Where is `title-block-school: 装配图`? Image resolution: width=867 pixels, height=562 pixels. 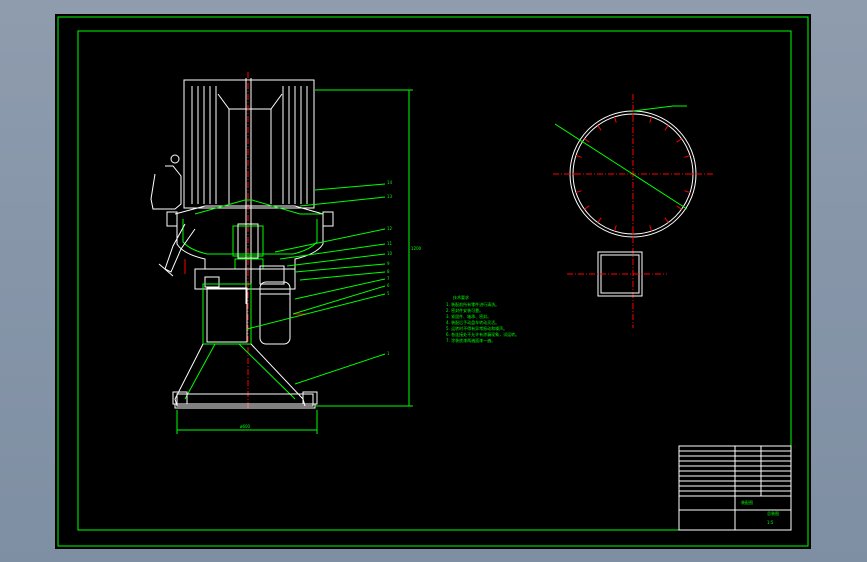
title-block-school: 装配图 is located at coordinates (747, 502).